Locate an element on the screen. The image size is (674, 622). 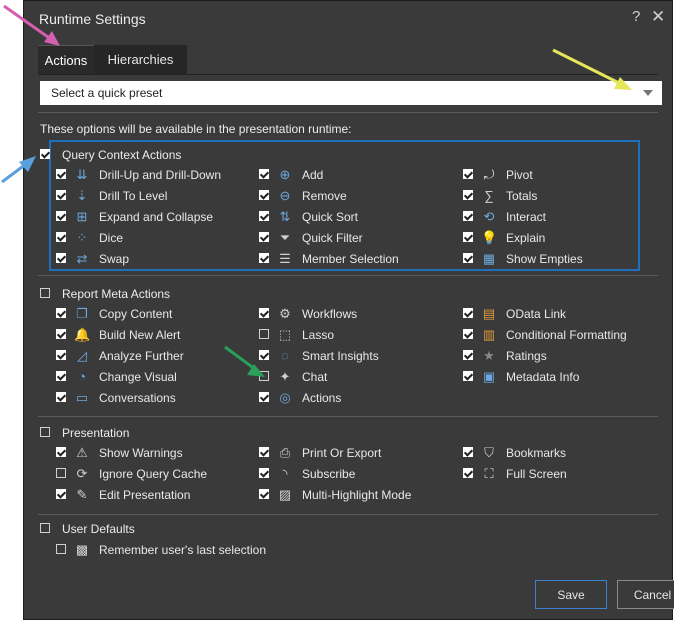
save-button: Save is located at coordinates (571, 594).